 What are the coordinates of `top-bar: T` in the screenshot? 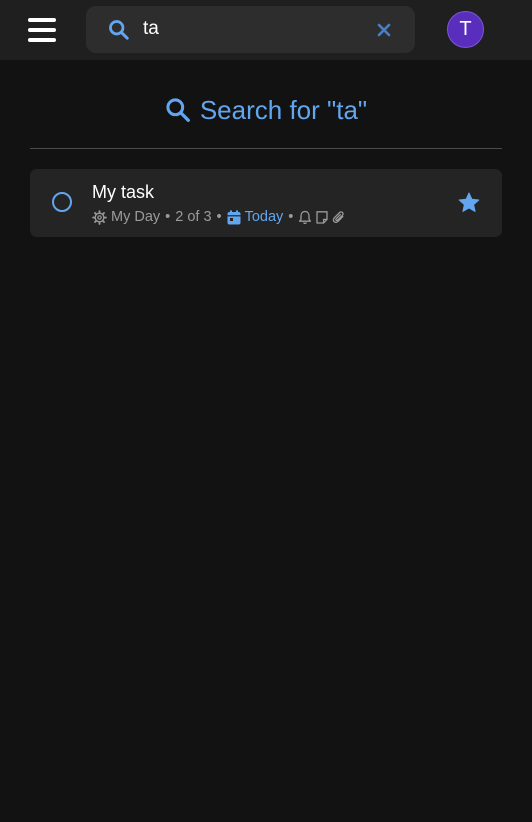 It's located at (266, 30).